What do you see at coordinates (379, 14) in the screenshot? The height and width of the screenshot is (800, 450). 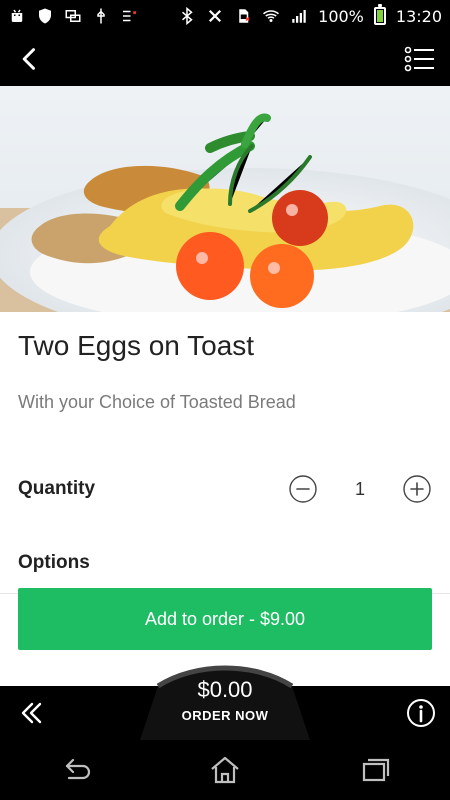 I see `battery-icon` at bounding box center [379, 14].